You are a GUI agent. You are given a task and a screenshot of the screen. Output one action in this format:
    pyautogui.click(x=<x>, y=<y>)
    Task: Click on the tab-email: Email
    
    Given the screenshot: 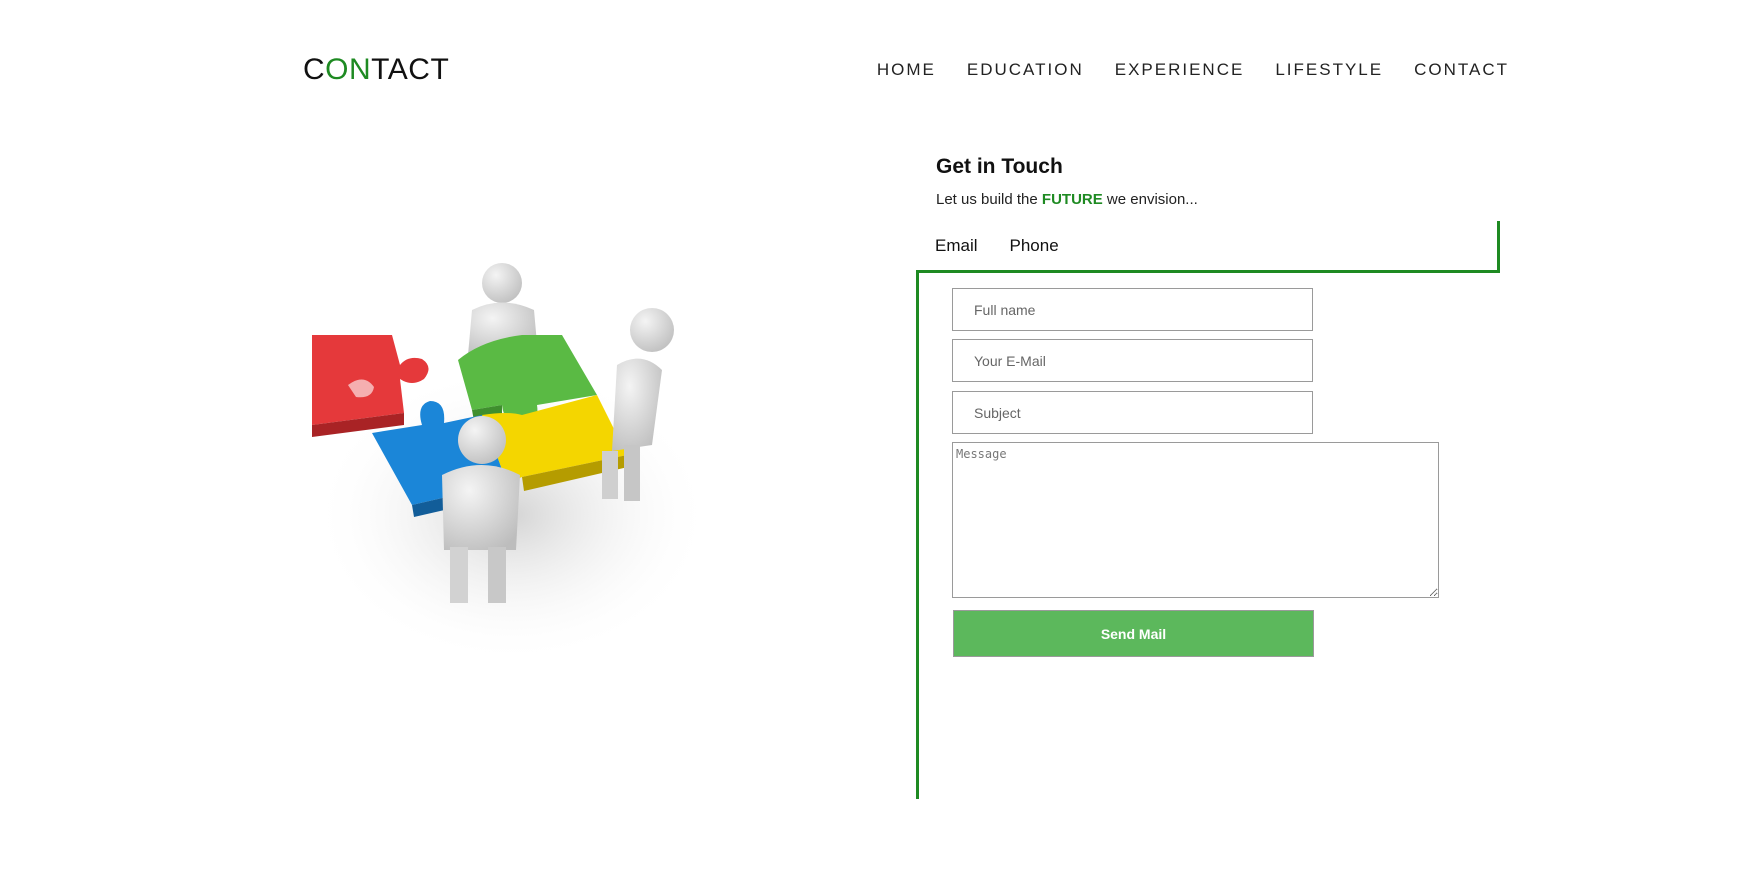 What is the action you would take?
    pyautogui.click(x=956, y=246)
    